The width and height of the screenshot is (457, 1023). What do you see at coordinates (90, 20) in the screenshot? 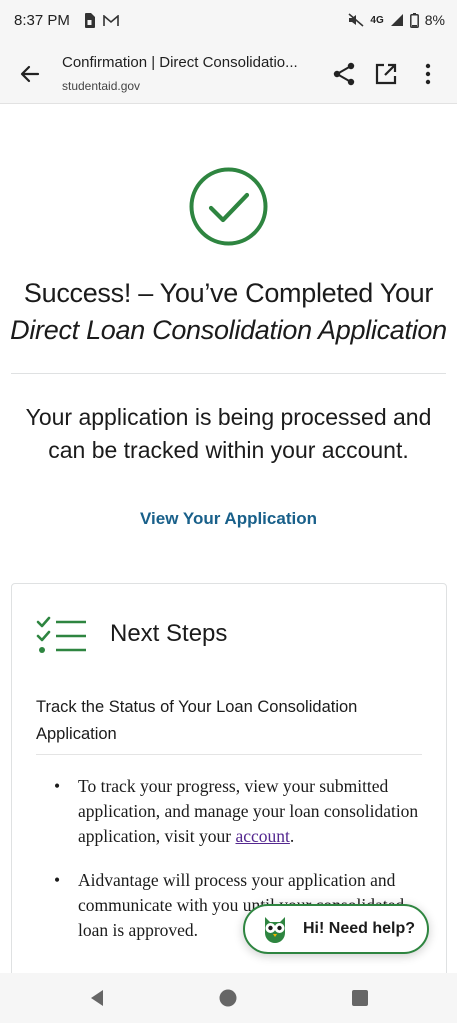
I see `sim-card-icon` at bounding box center [90, 20].